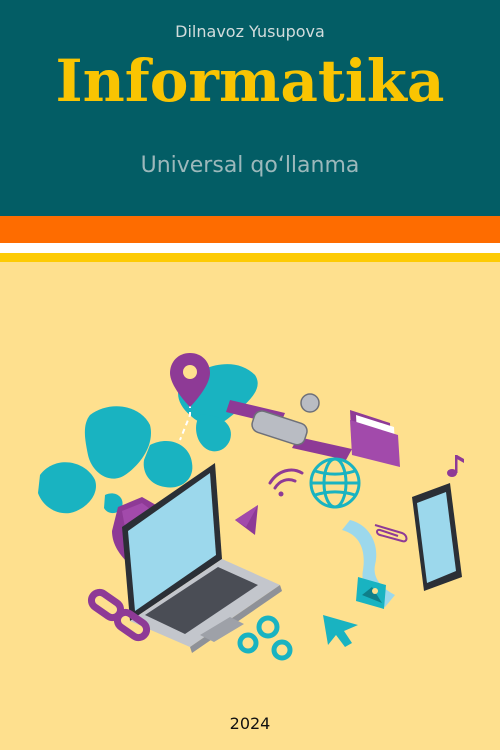  What do you see at coordinates (289, 426) in the screenshot?
I see `satellite-icon` at bounding box center [289, 426].